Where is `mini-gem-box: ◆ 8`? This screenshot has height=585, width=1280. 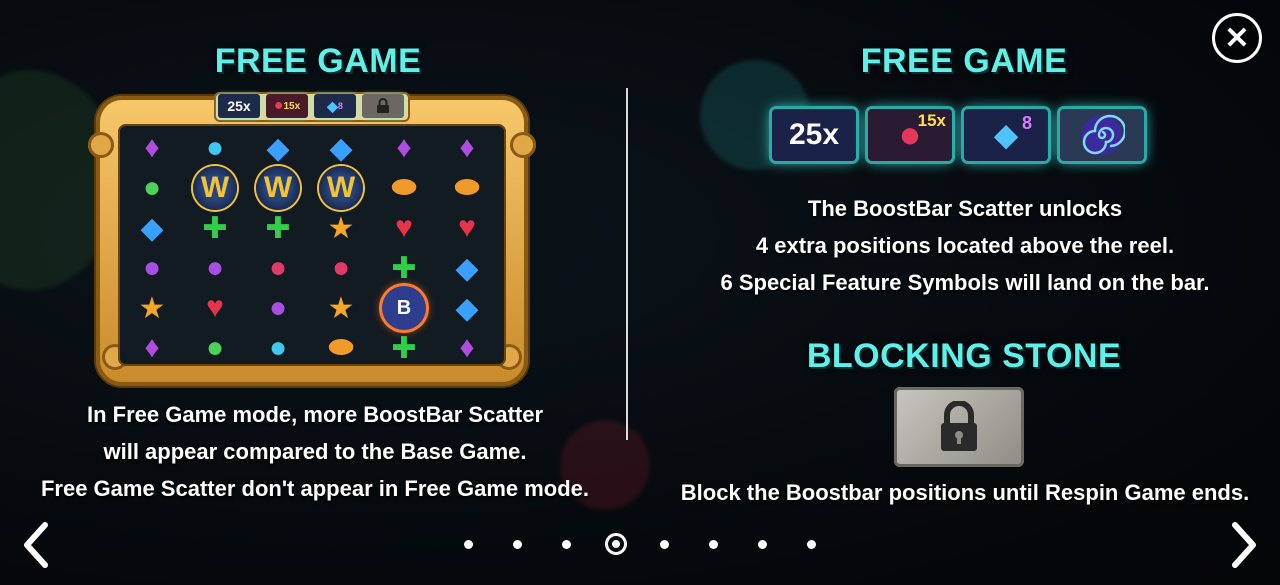 mini-gem-box: ◆ 8 is located at coordinates (335, 106).